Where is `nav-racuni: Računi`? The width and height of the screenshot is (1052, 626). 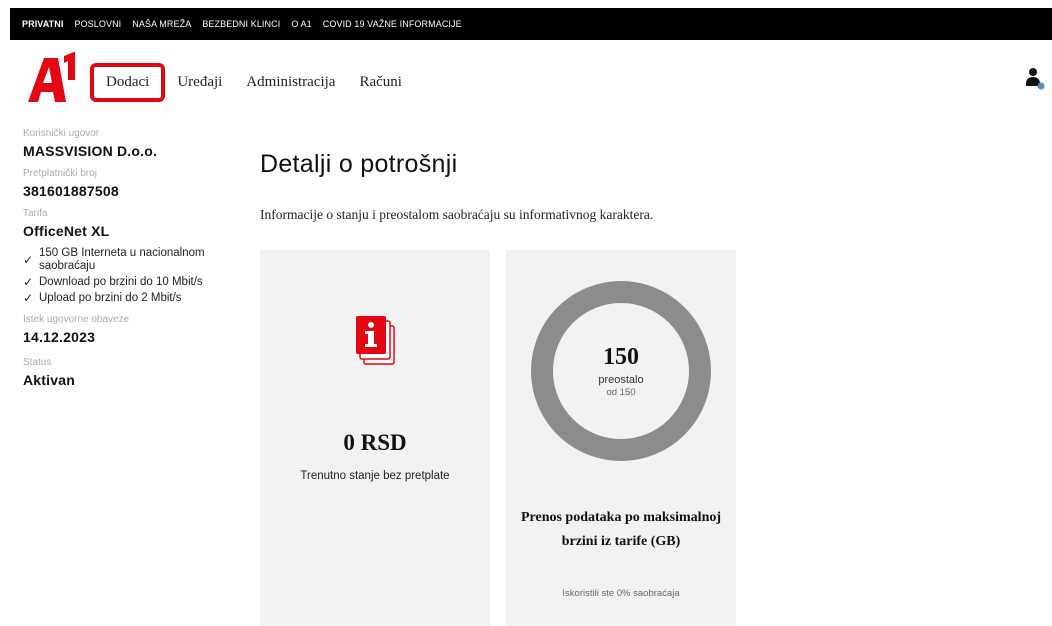
nav-racuni: Računi is located at coordinates (380, 82).